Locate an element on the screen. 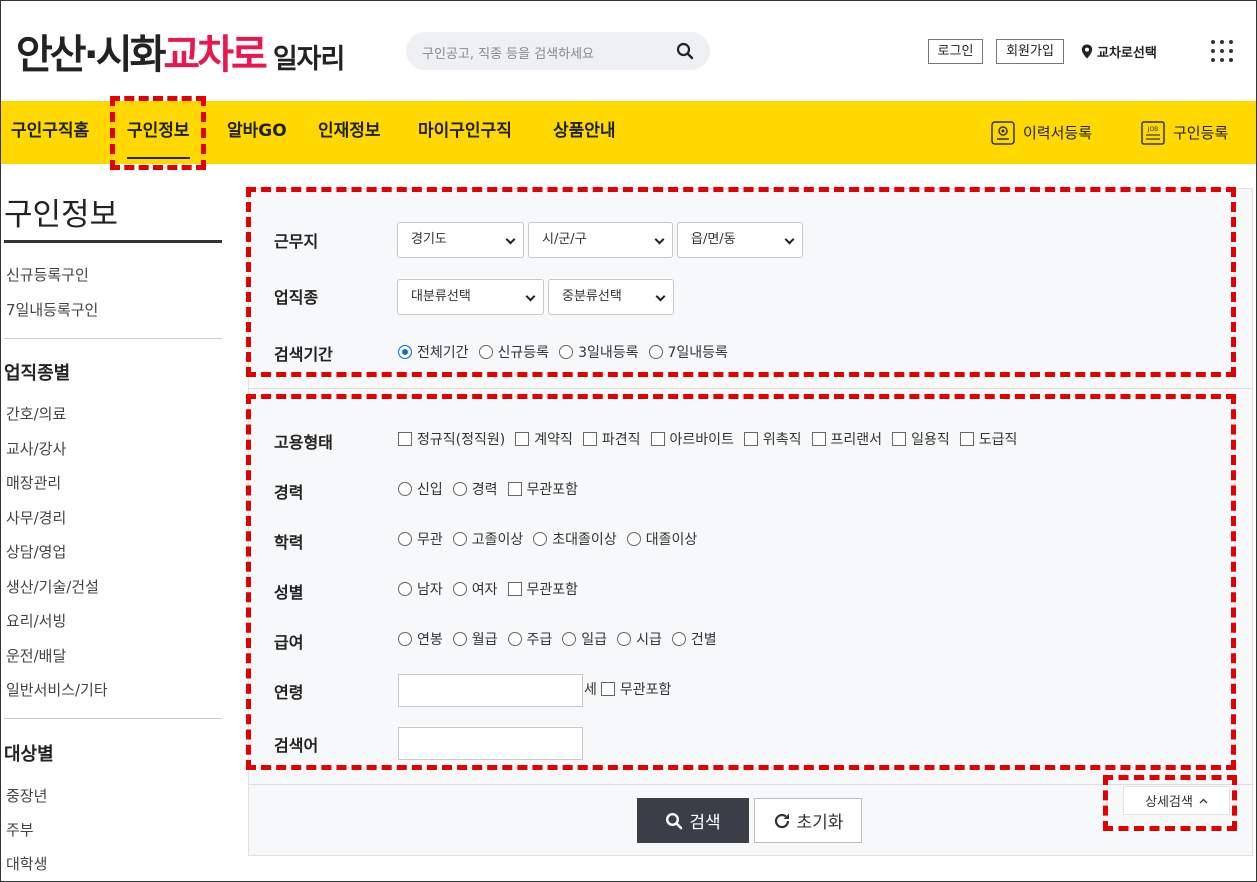  sidebar-item-sales: 상담/영업 is located at coordinates (36, 551).